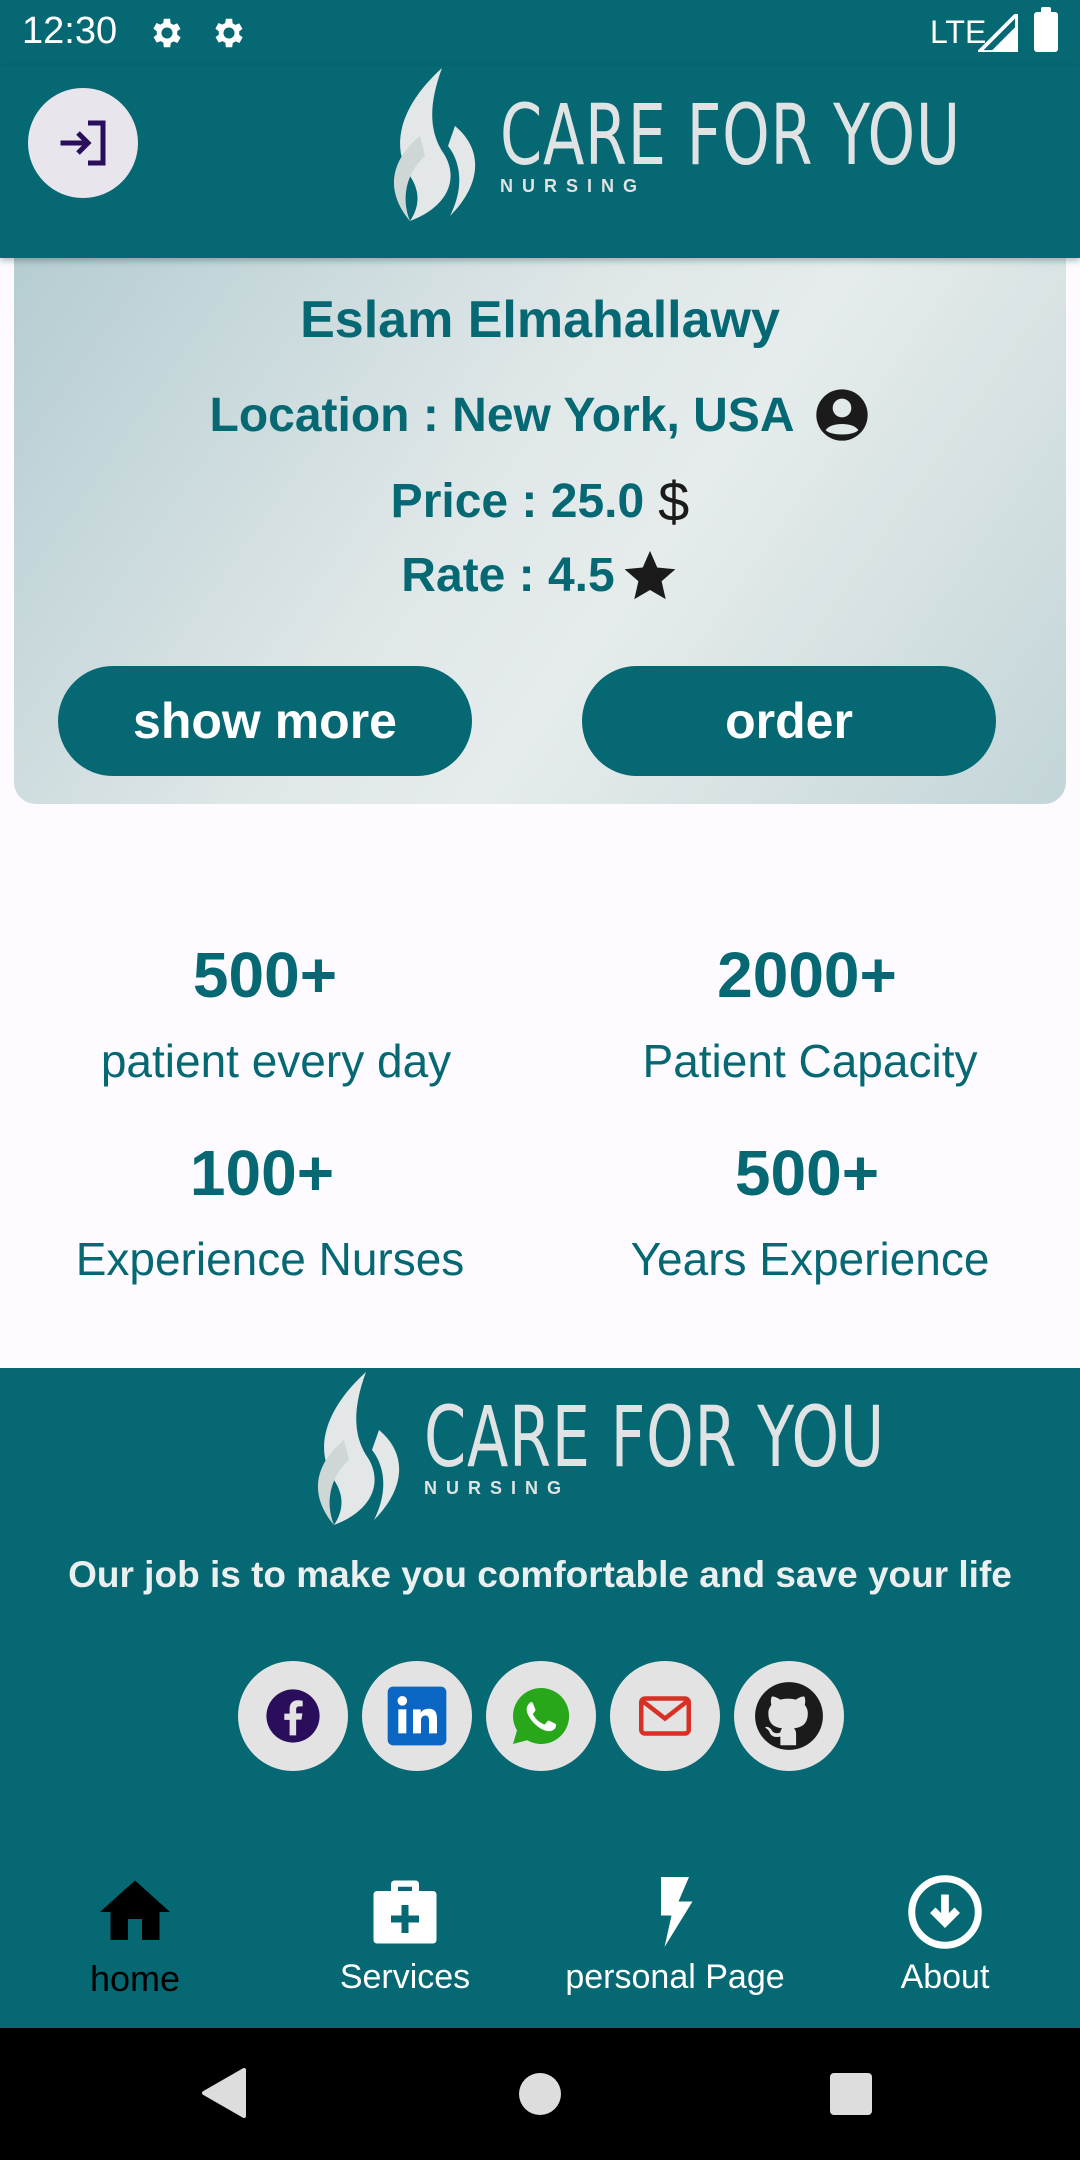 The width and height of the screenshot is (1080, 2160). I want to click on stat-label: Patient Capacity, so click(810, 1061).